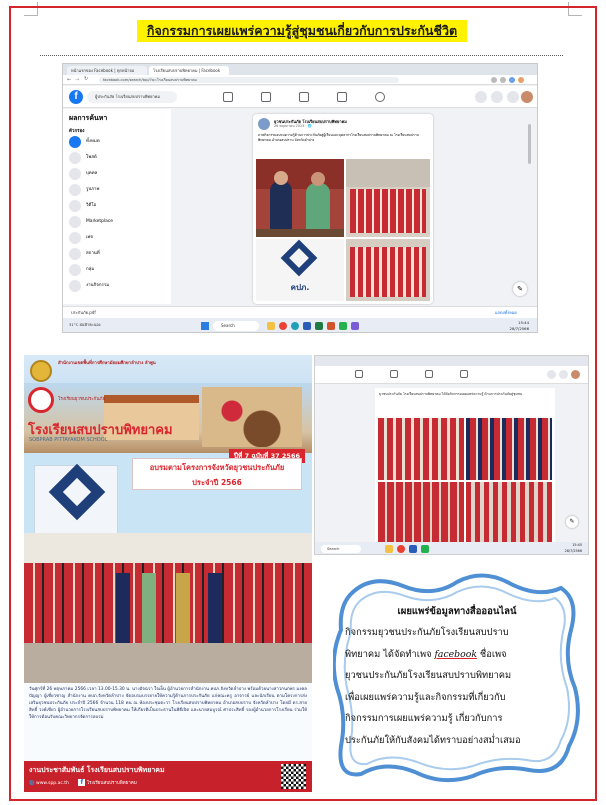  What do you see at coordinates (76, 97) in the screenshot?
I see `facebook-logo-icon: f` at bounding box center [76, 97].